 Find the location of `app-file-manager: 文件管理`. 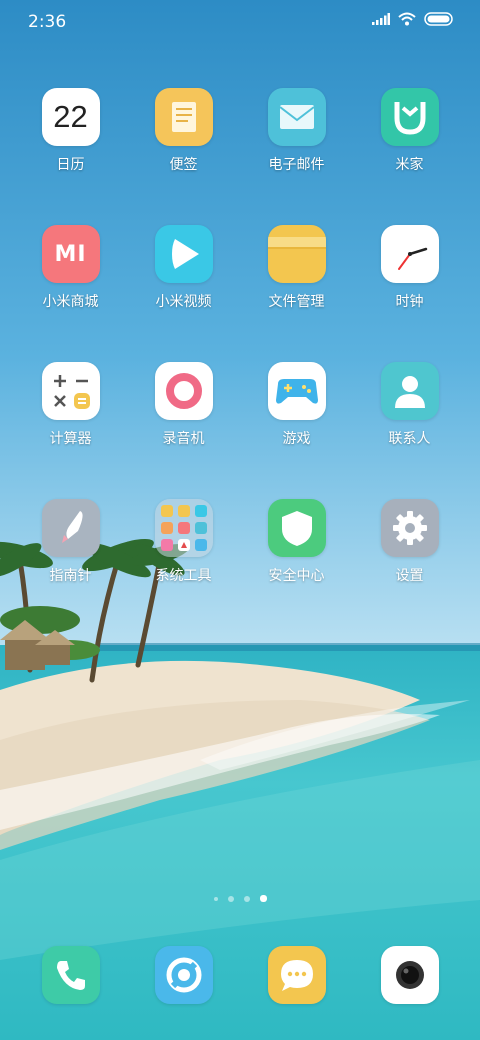

app-file-manager: 文件管理 is located at coordinates (296, 274).